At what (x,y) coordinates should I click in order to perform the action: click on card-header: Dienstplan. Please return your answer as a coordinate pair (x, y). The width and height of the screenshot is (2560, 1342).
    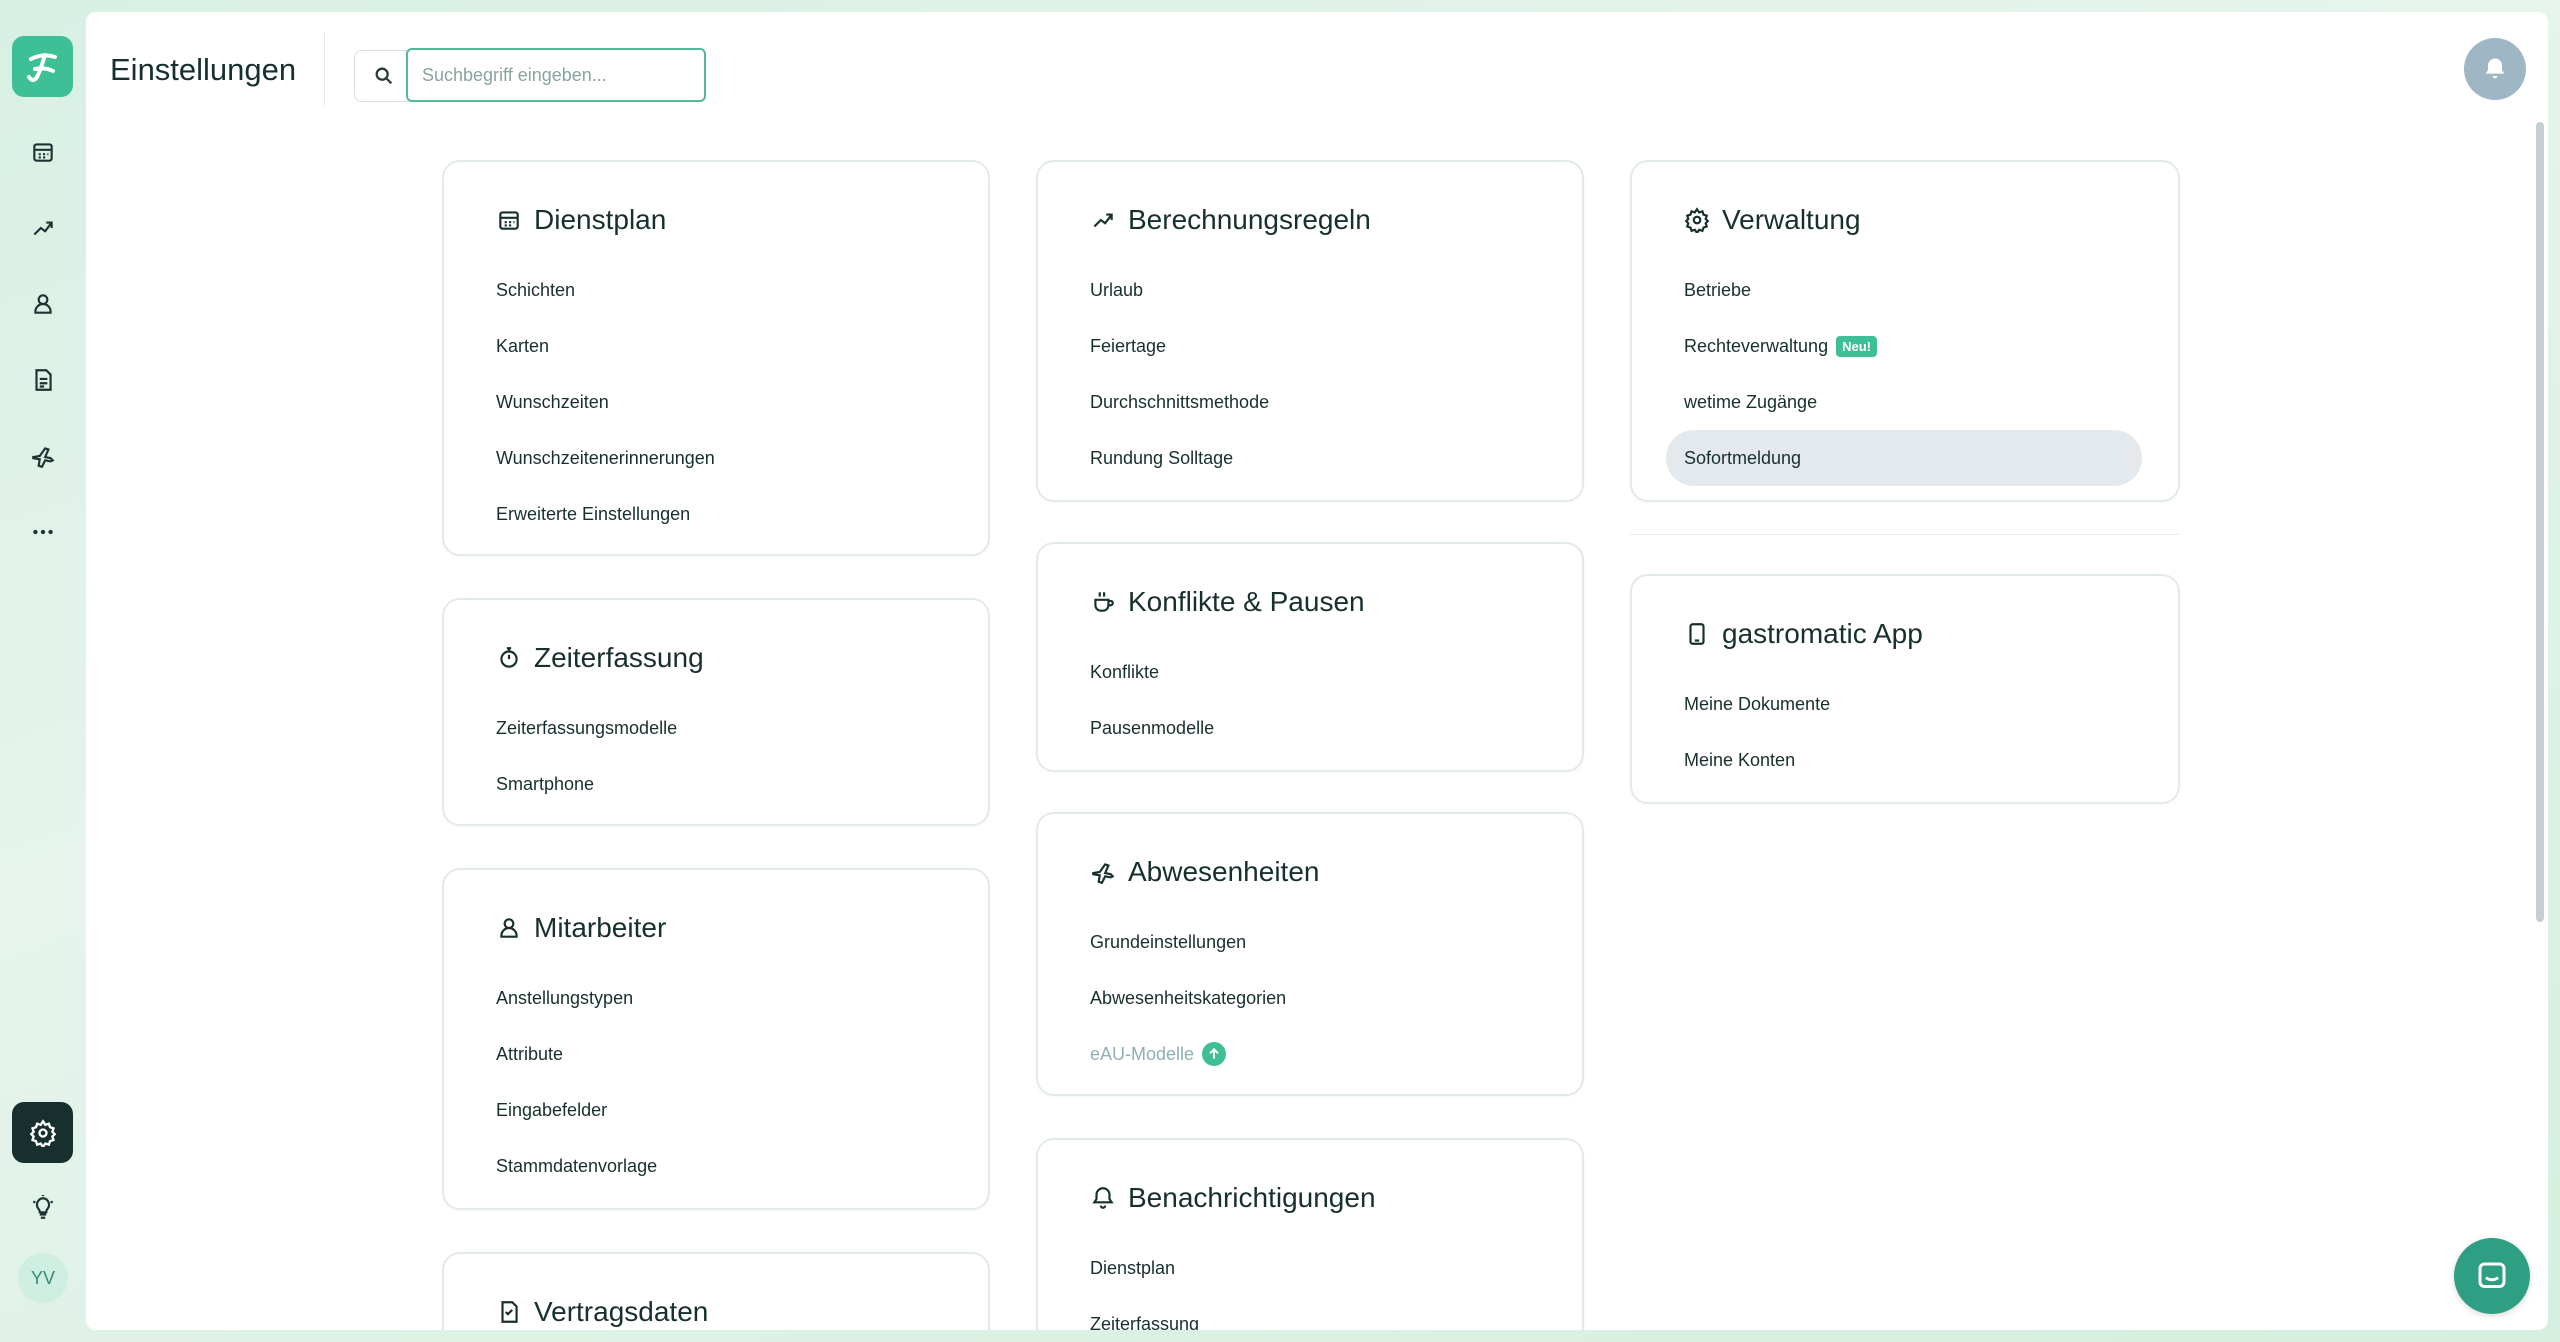
    Looking at the image, I should click on (581, 220).